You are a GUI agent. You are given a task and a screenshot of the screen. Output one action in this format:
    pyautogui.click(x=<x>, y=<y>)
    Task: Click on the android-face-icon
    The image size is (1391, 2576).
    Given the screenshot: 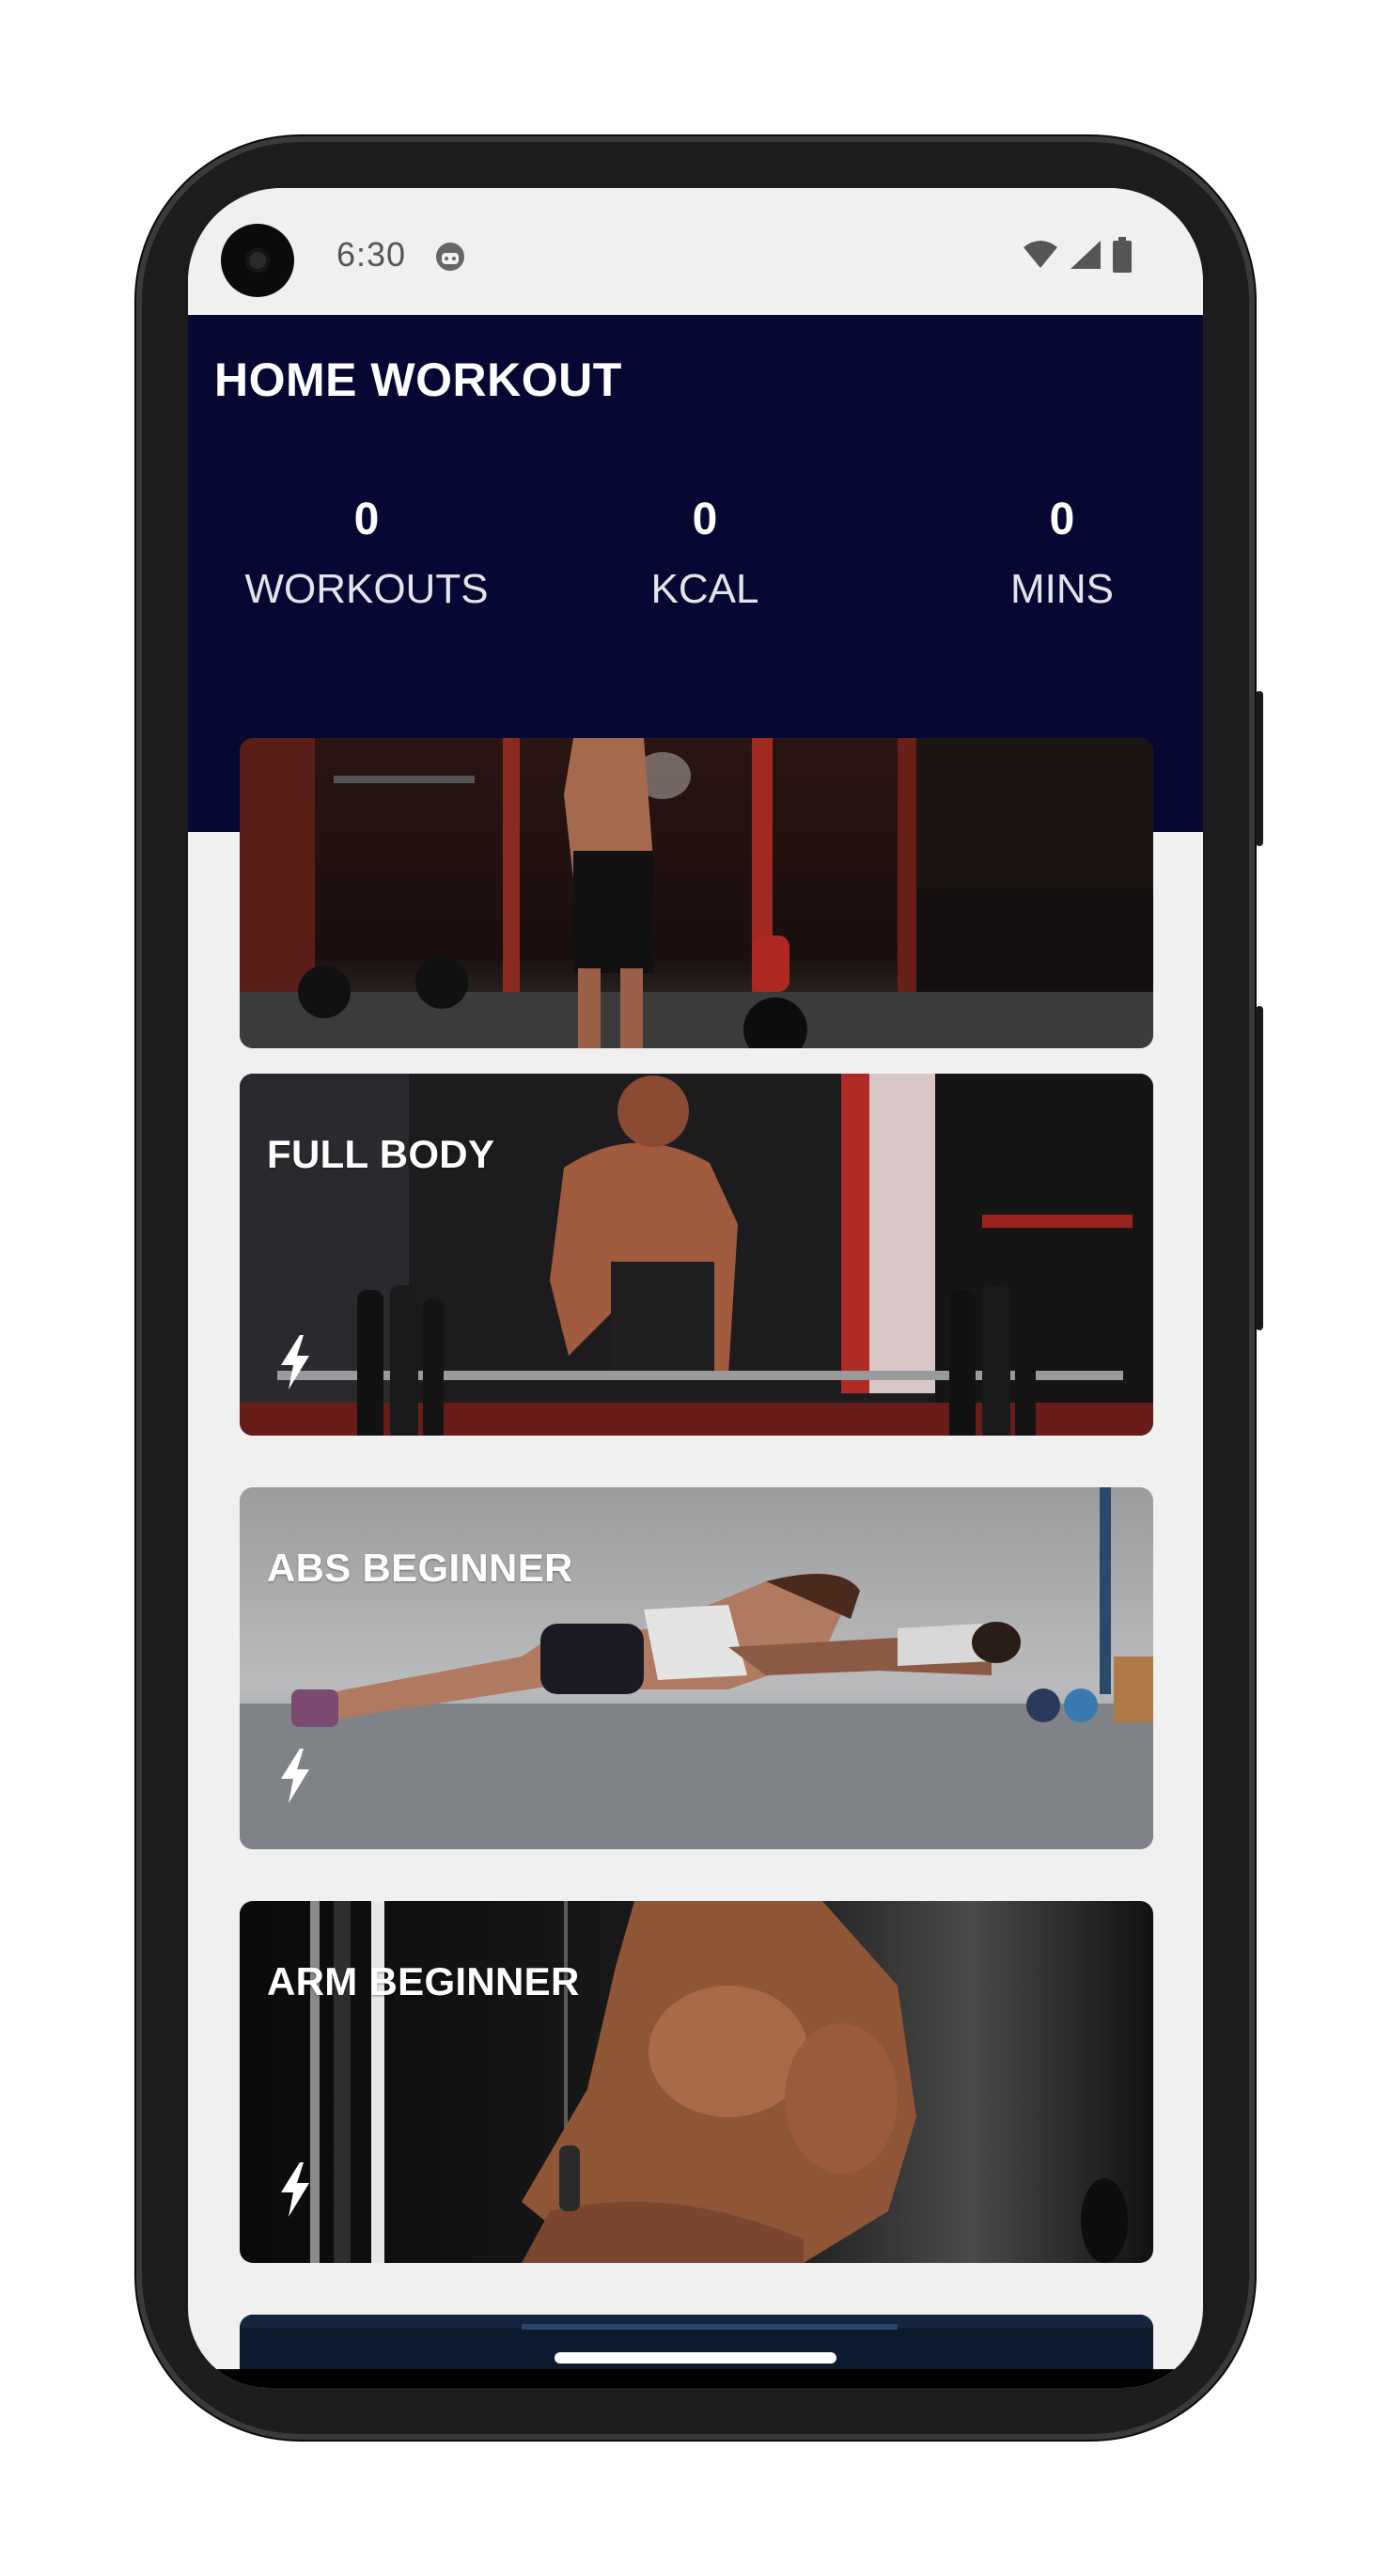 What is the action you would take?
    pyautogui.click(x=450, y=257)
    